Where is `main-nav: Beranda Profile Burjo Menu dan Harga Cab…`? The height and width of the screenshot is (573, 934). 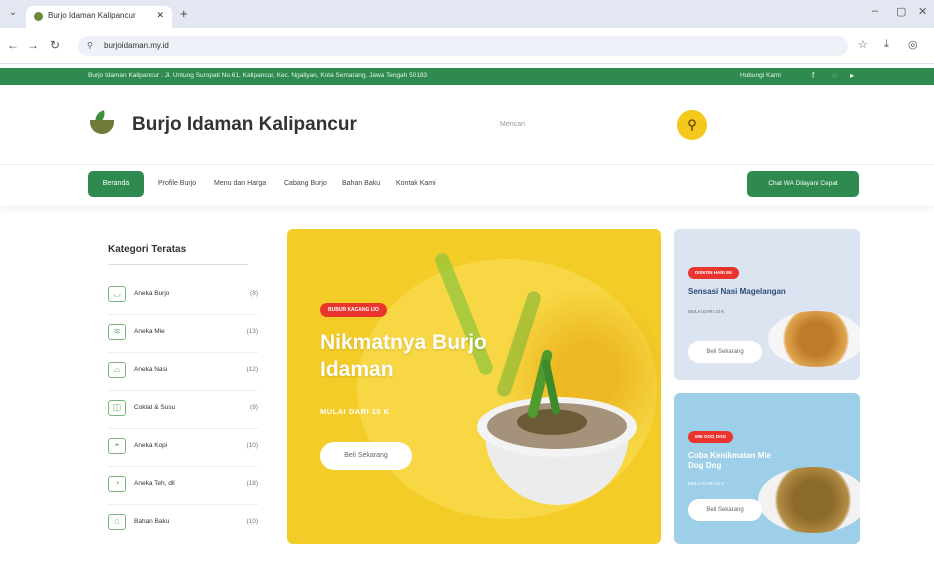
main-nav: Beranda Profile Burjo Menu dan Harga Cab… is located at coordinates (467, 186).